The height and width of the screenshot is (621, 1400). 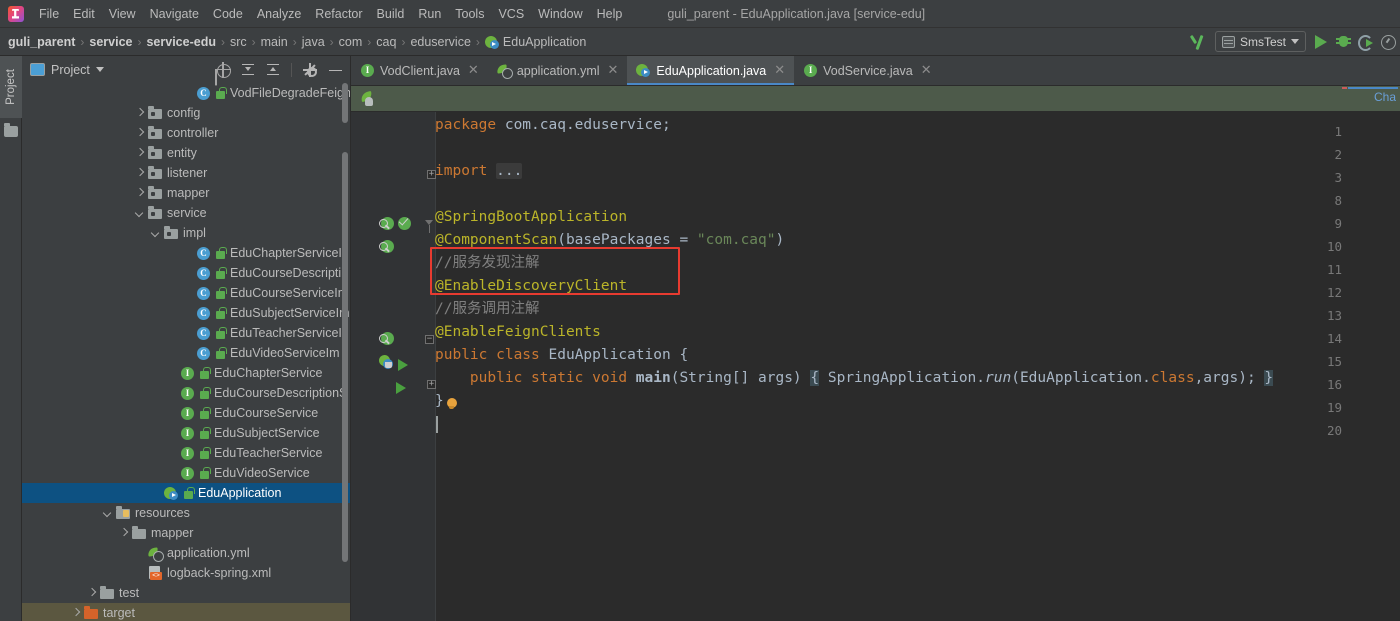 What do you see at coordinates (610, 14) in the screenshot?
I see `menu-help: Help` at bounding box center [610, 14].